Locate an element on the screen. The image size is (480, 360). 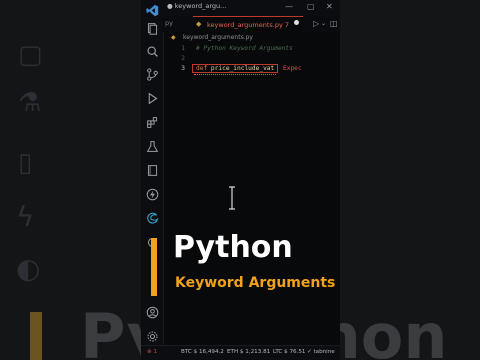
backdrop-bolt-icon: ϟ is located at coordinates (25, 216).